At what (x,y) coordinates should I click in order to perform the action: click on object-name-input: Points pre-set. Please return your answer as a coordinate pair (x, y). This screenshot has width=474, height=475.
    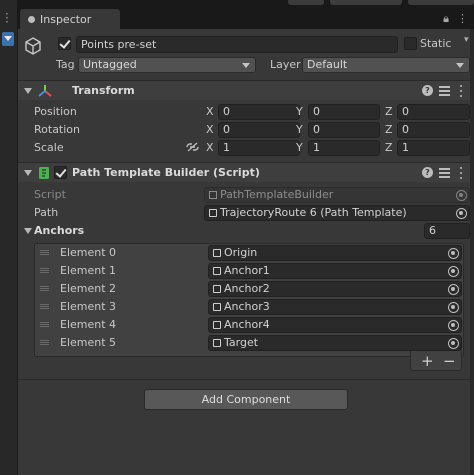
    Looking at the image, I should click on (237, 44).